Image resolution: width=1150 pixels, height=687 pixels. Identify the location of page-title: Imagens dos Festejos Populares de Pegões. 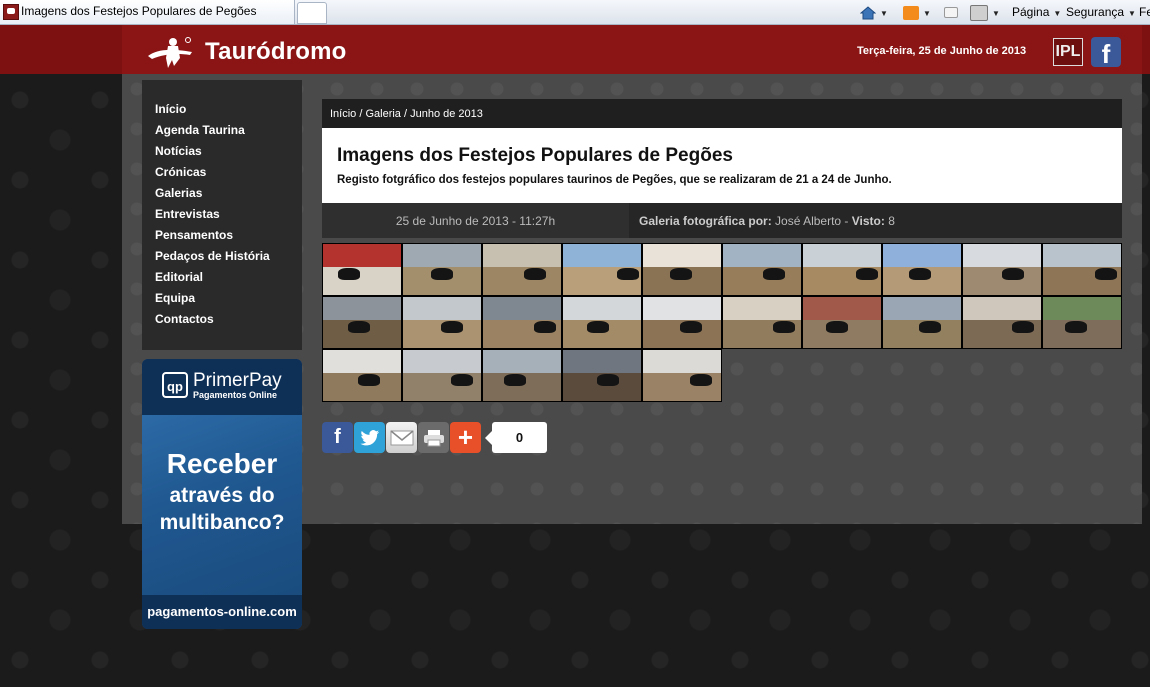
(535, 155).